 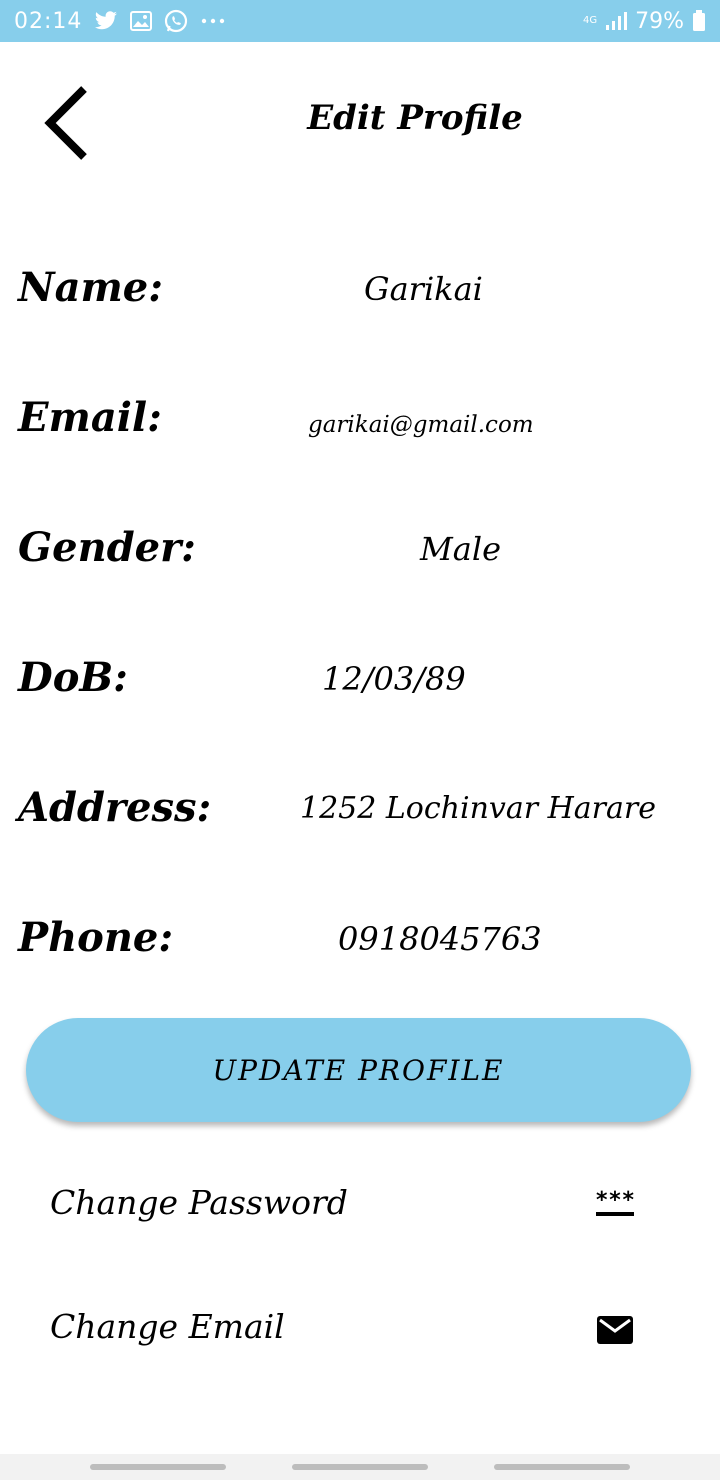 I want to click on change-email-row: Change Email, so click(x=360, y=1327).